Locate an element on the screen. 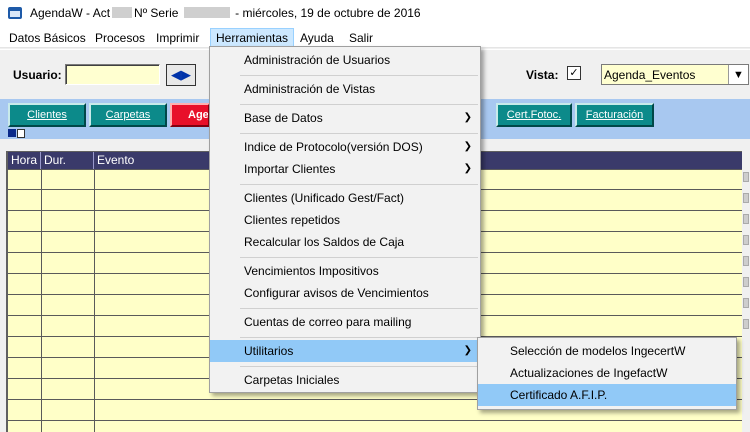  vista-dropdown-button: ▼ is located at coordinates (738, 74).